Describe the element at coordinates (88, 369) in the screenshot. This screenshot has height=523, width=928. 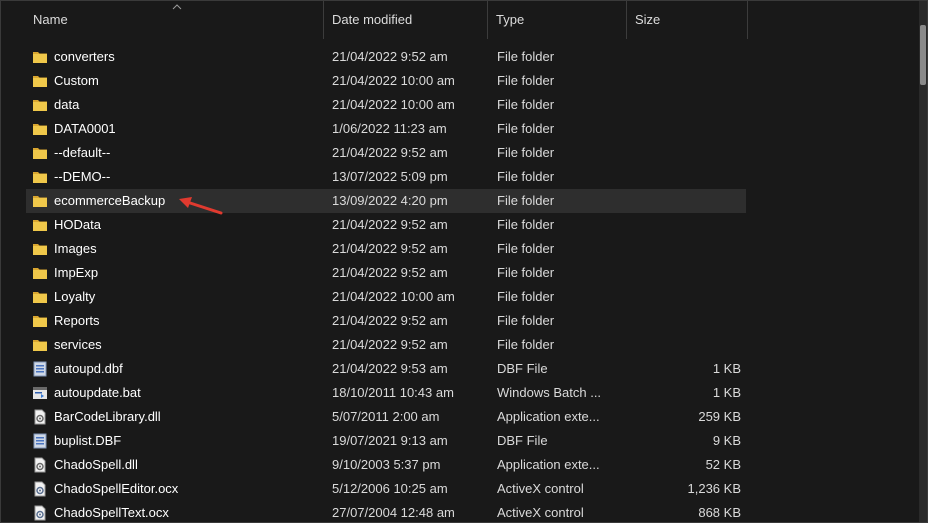
I see `file-name: autoupd.dbf` at that location.